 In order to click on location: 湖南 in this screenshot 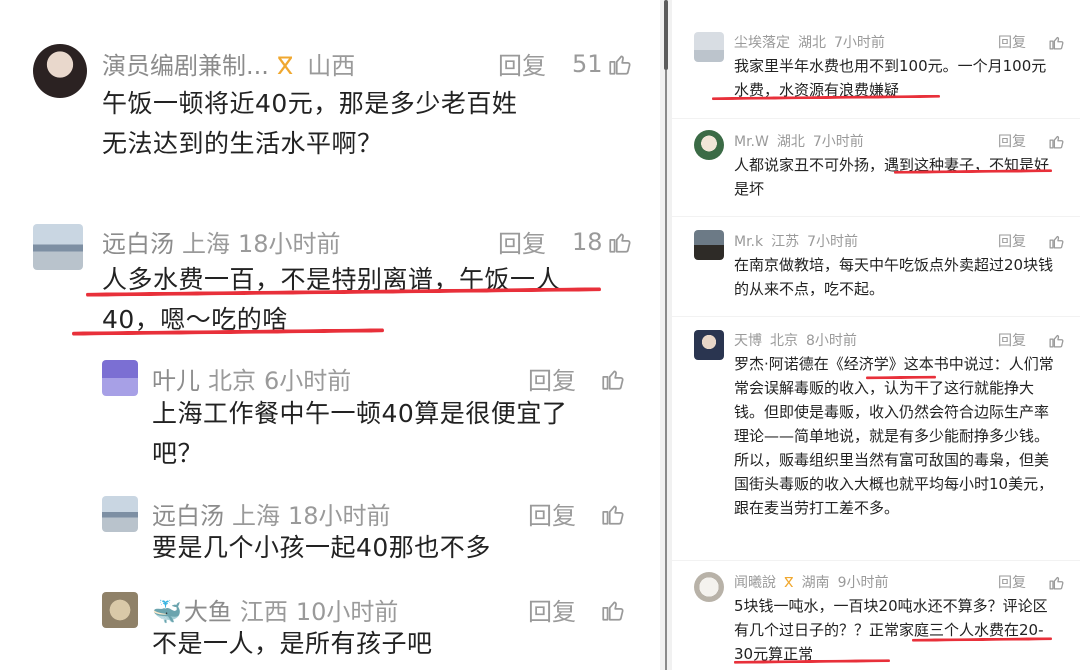, I will do `click(815, 583)`.